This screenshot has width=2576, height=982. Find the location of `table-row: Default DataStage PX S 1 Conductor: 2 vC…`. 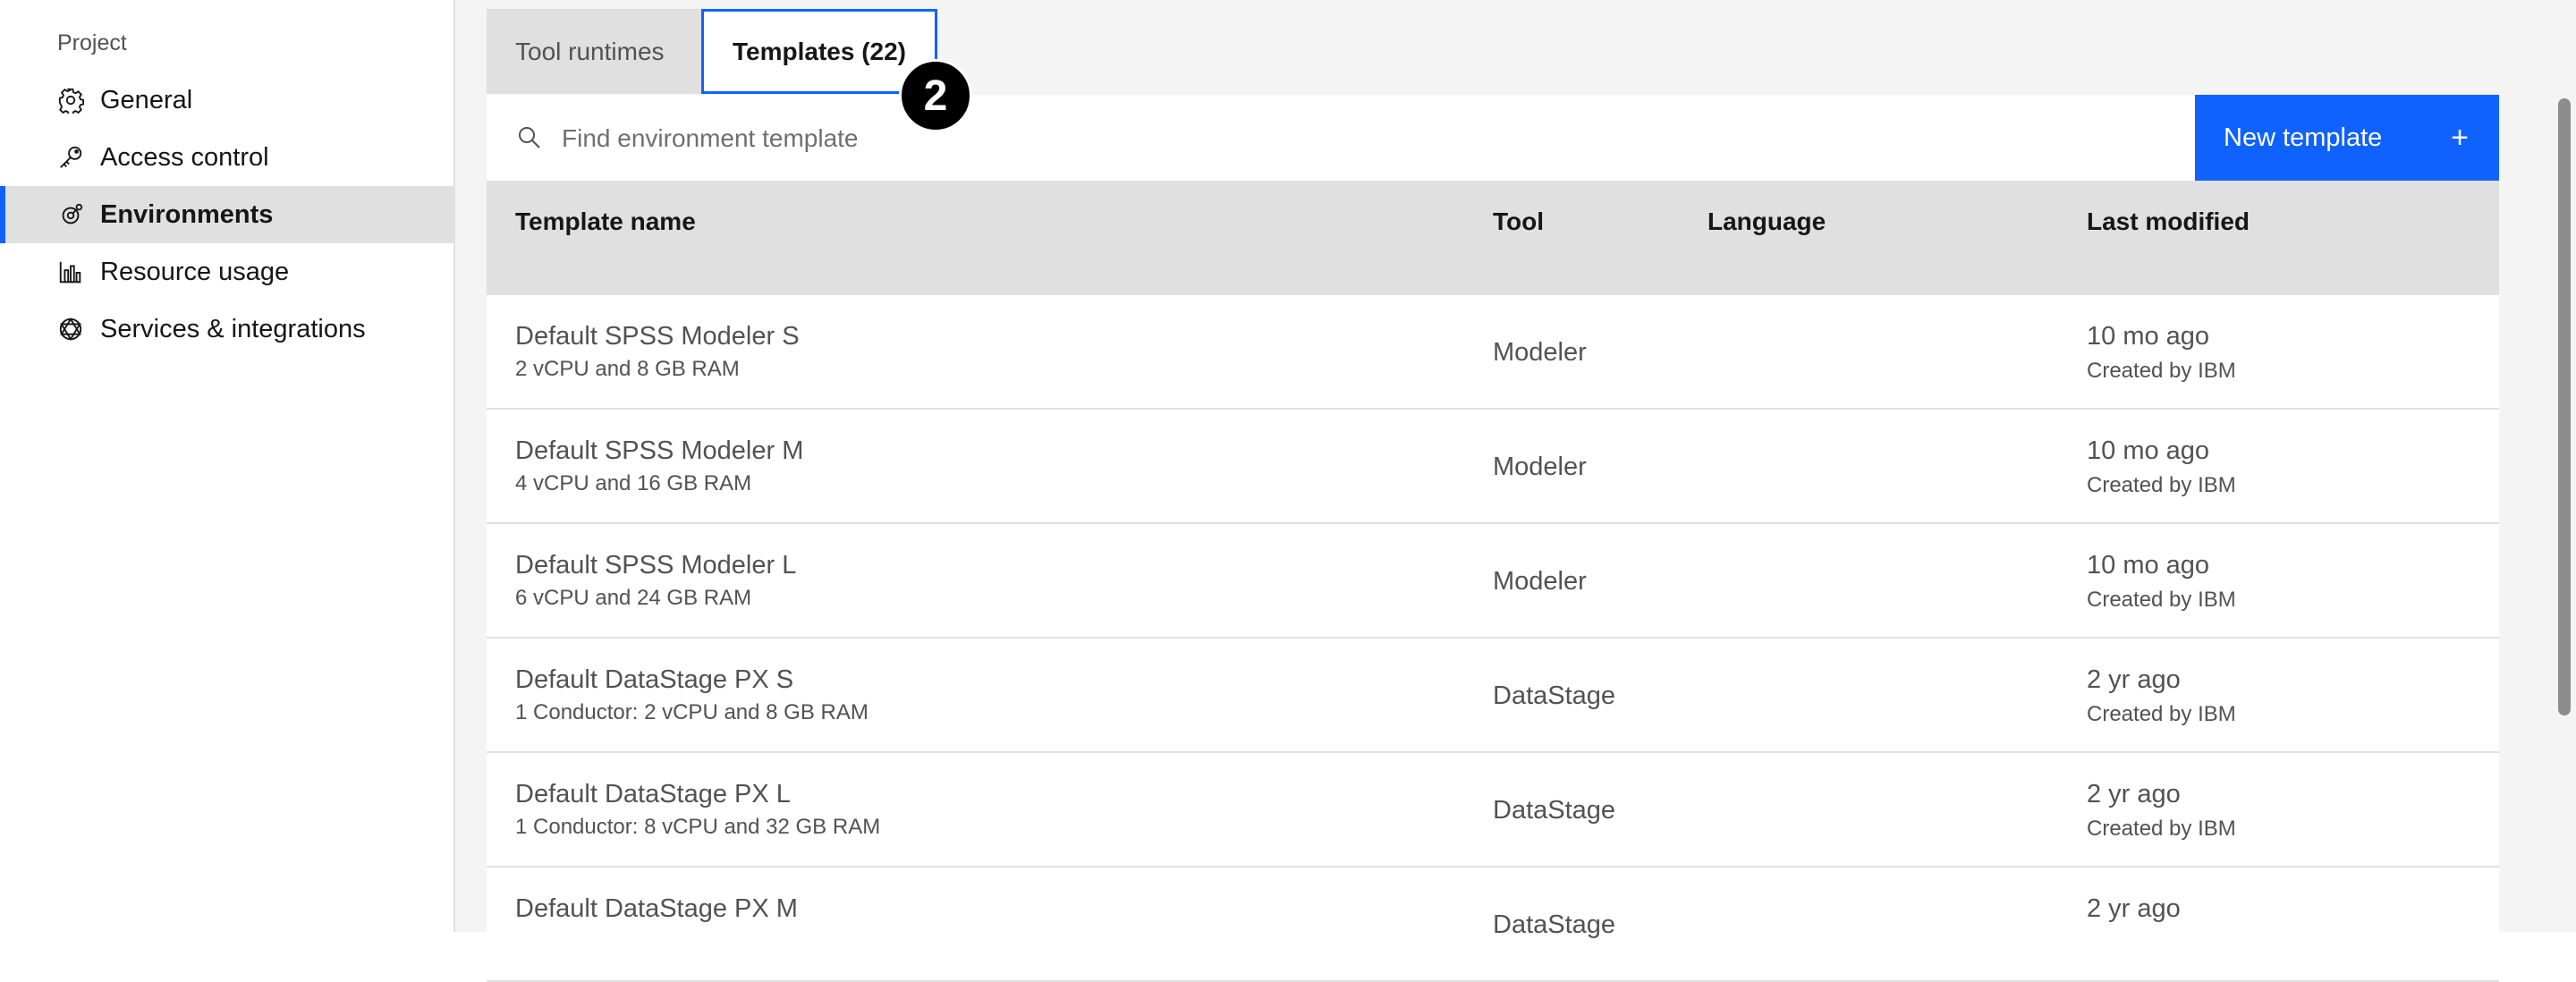

table-row: Default DataStage PX S 1 Conductor: 2 vC… is located at coordinates (1493, 696).